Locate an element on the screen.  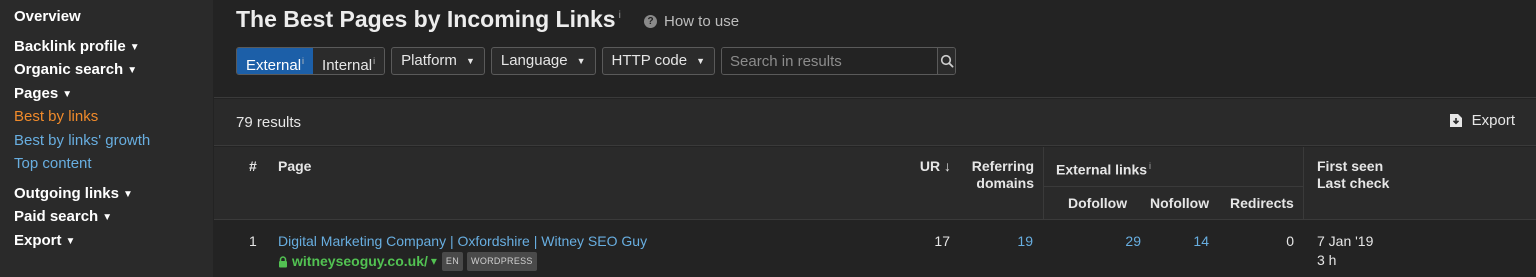
column-header-redirects: Redirects is located at coordinates (1262, 203).